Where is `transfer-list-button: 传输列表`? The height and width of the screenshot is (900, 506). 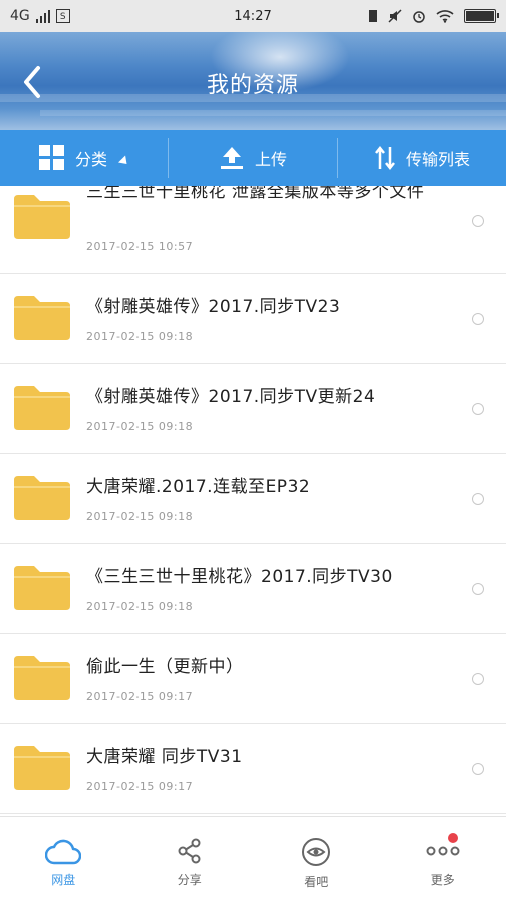
transfer-list-button: 传输列表 is located at coordinates (422, 158).